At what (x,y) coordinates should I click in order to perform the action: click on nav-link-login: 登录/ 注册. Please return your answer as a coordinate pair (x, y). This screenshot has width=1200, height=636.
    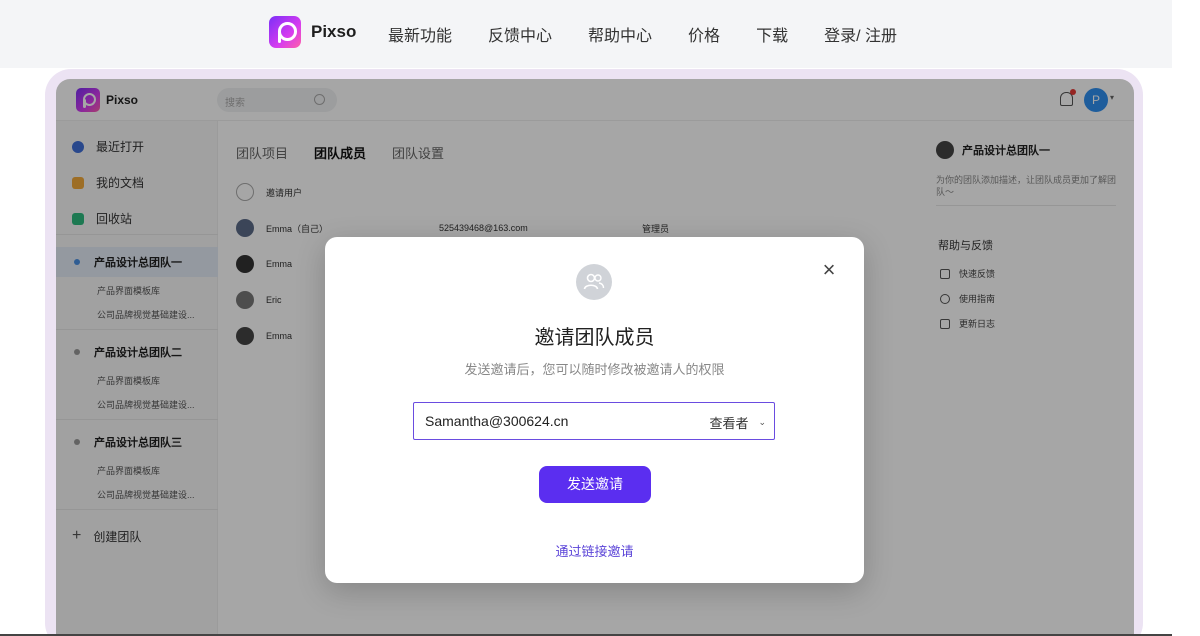
    Looking at the image, I should click on (860, 34).